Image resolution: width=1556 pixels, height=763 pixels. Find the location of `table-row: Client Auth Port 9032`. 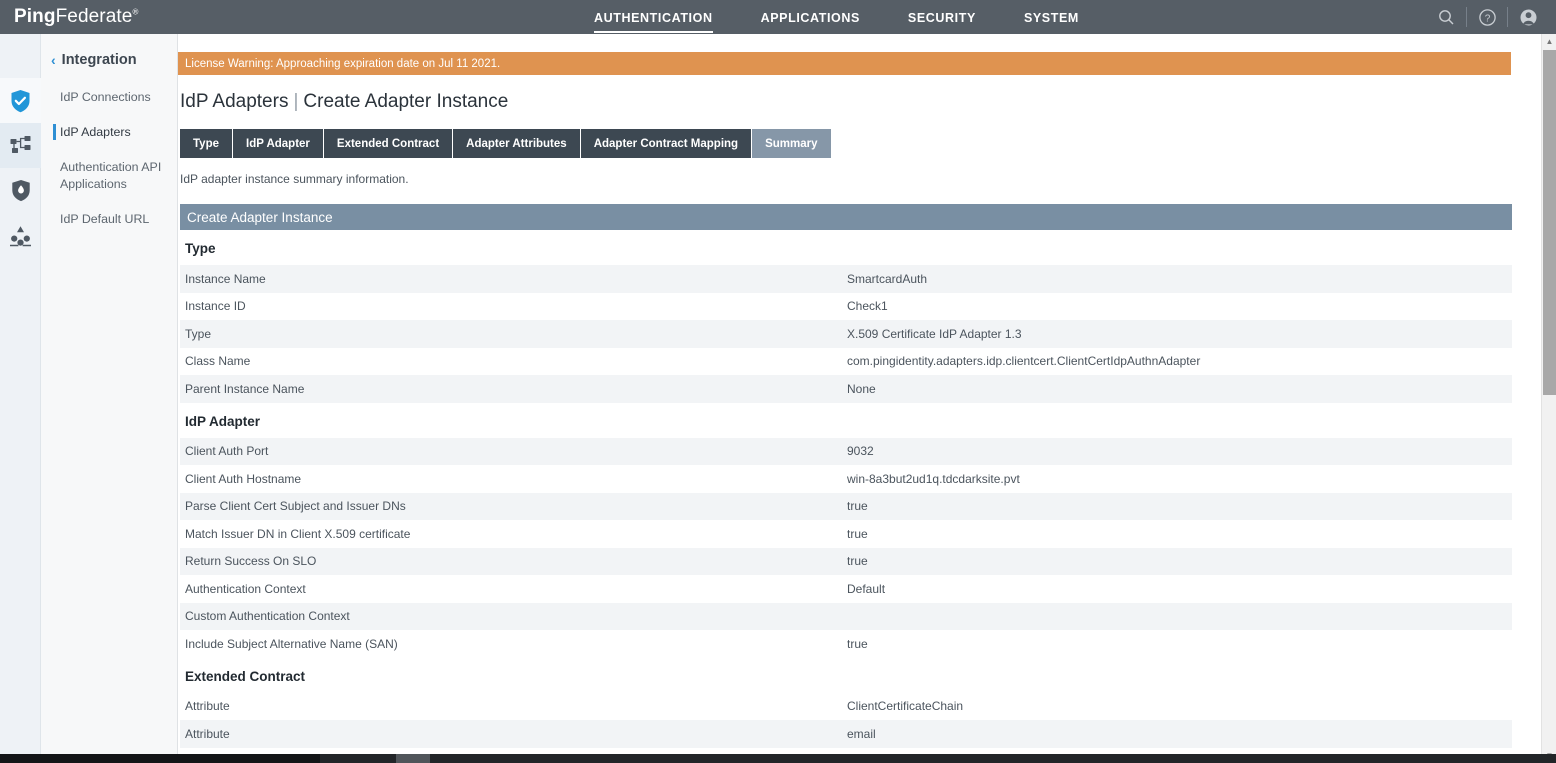

table-row: Client Auth Port 9032 is located at coordinates (846, 451).